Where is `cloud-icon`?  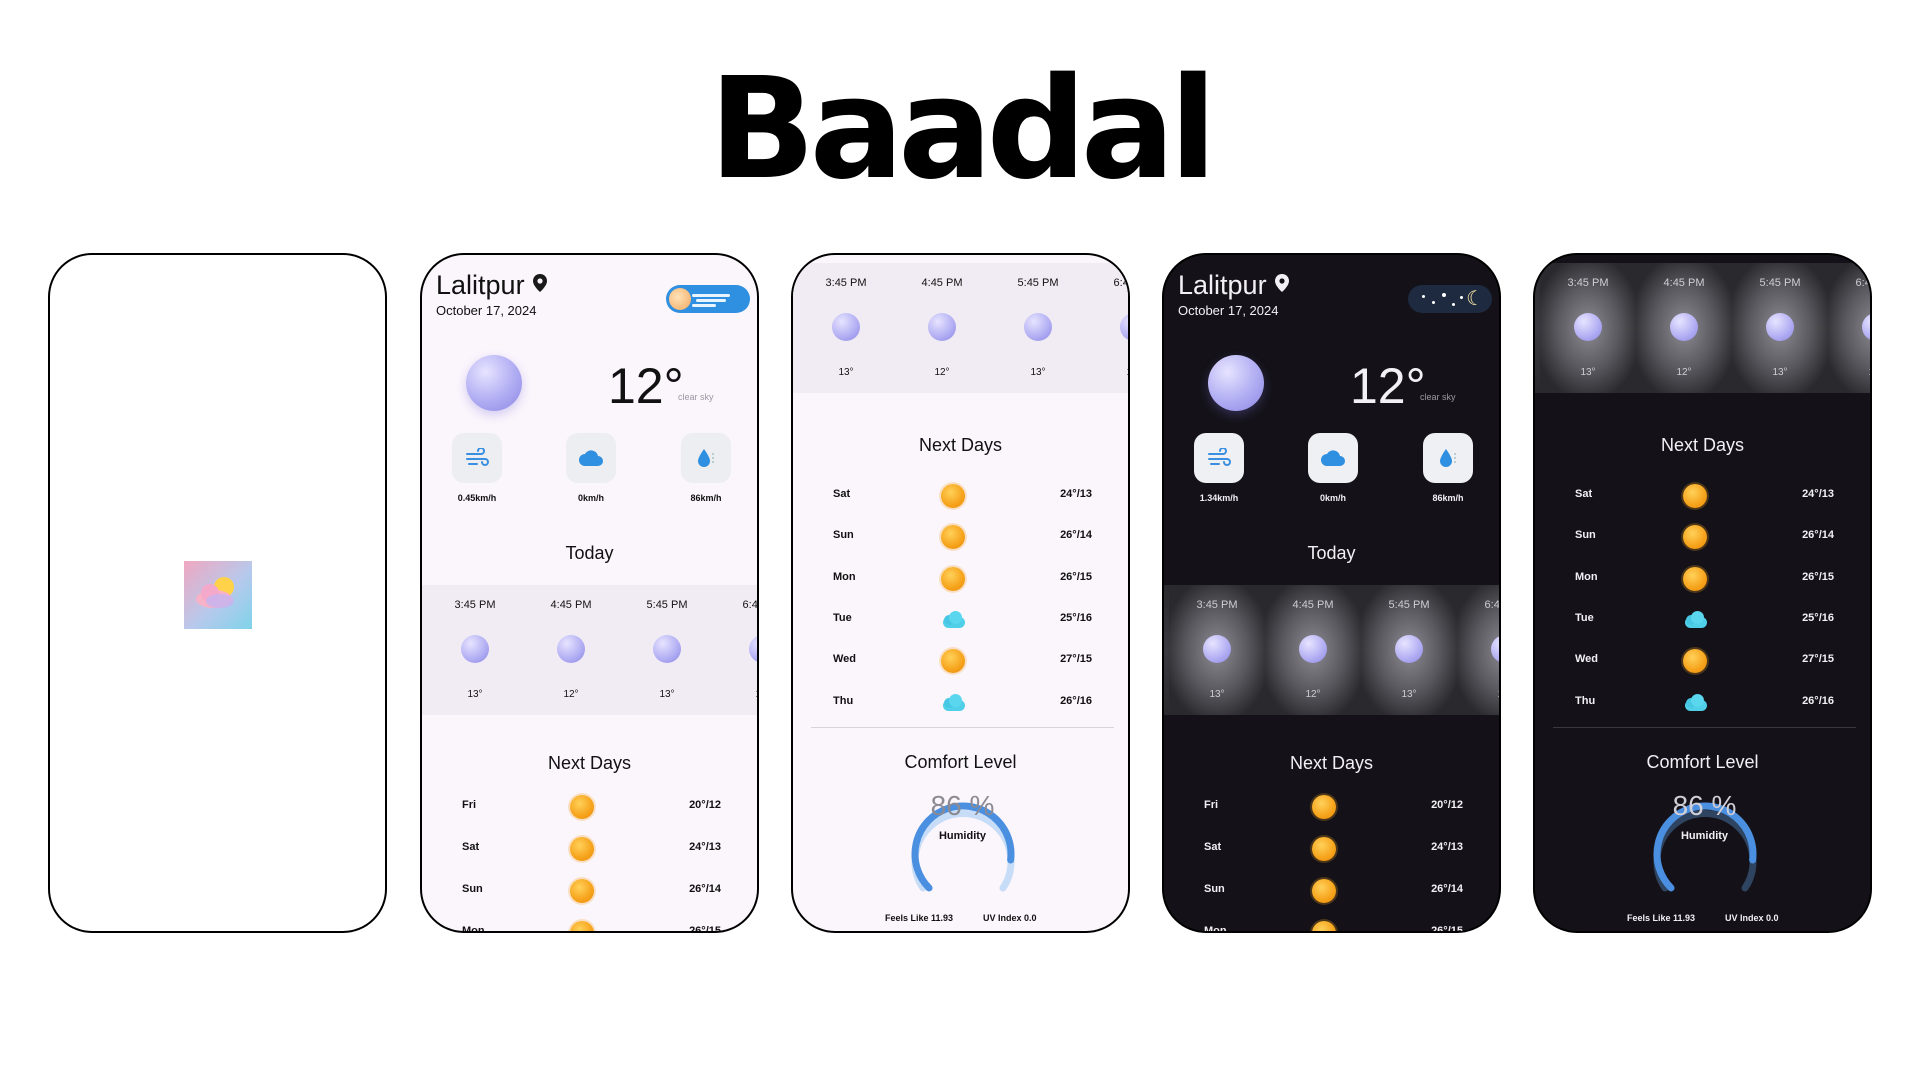 cloud-icon is located at coordinates (954, 703).